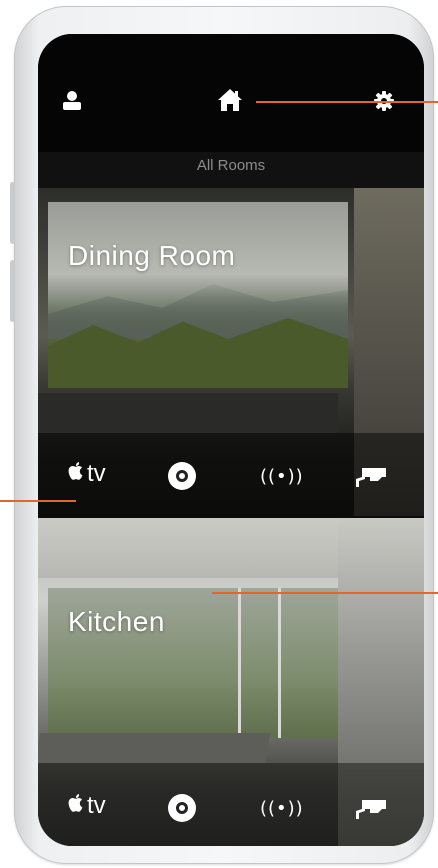 The image size is (438, 868). I want to click on room-title: Kitchen, so click(116, 621).